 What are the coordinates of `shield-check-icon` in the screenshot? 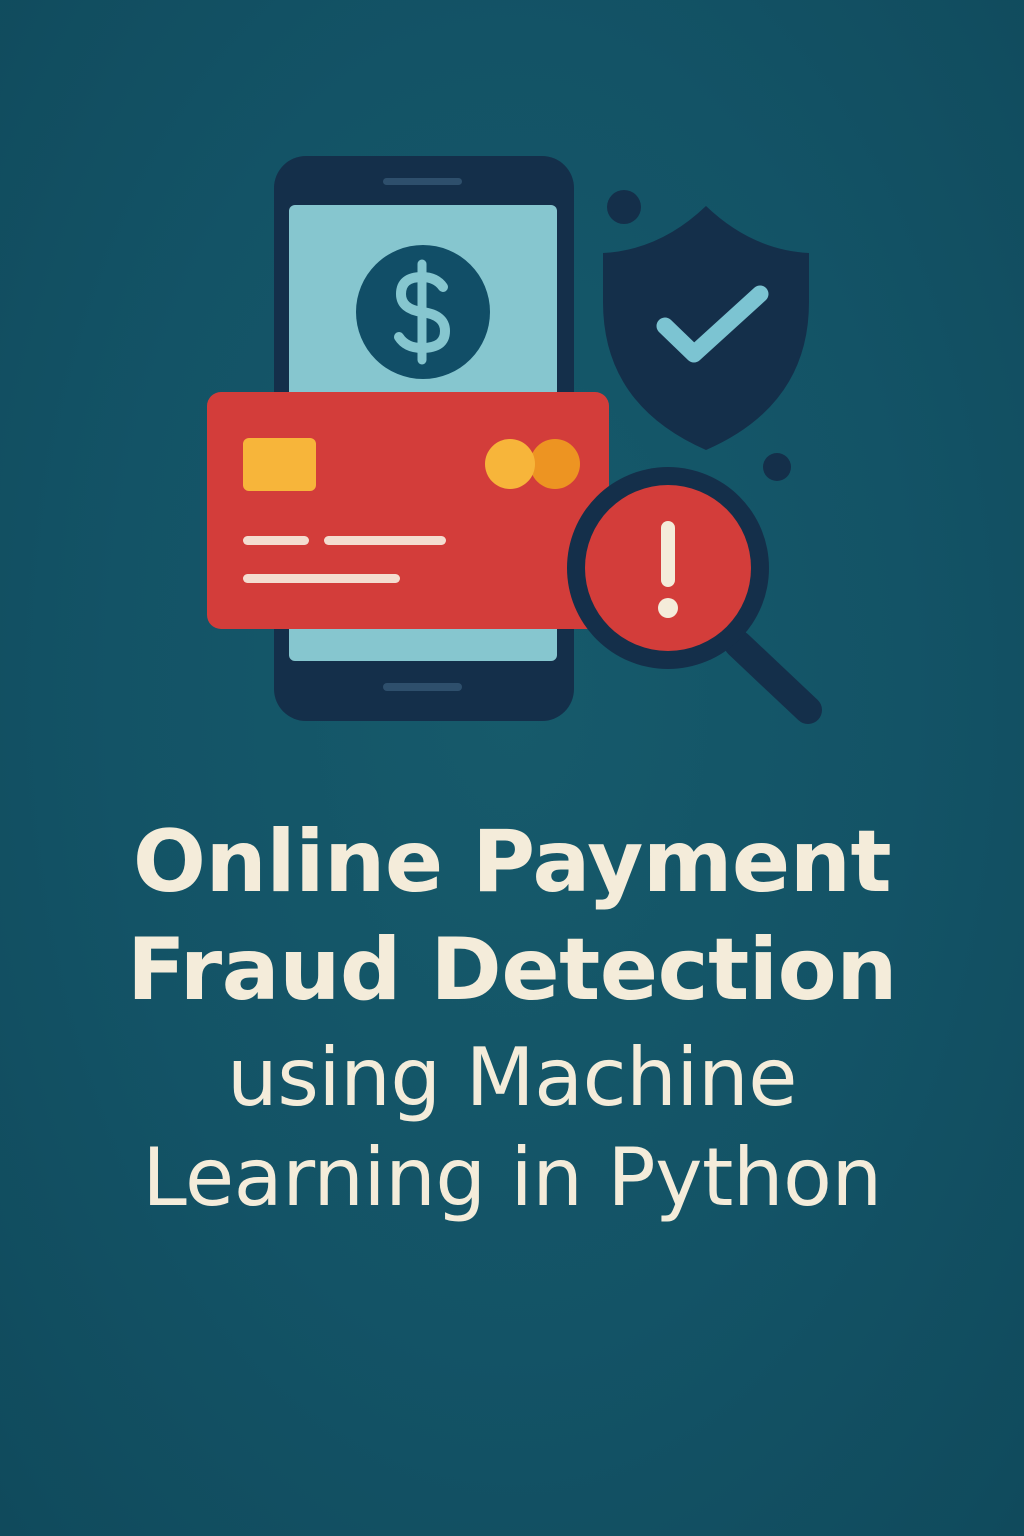 It's located at (706, 328).